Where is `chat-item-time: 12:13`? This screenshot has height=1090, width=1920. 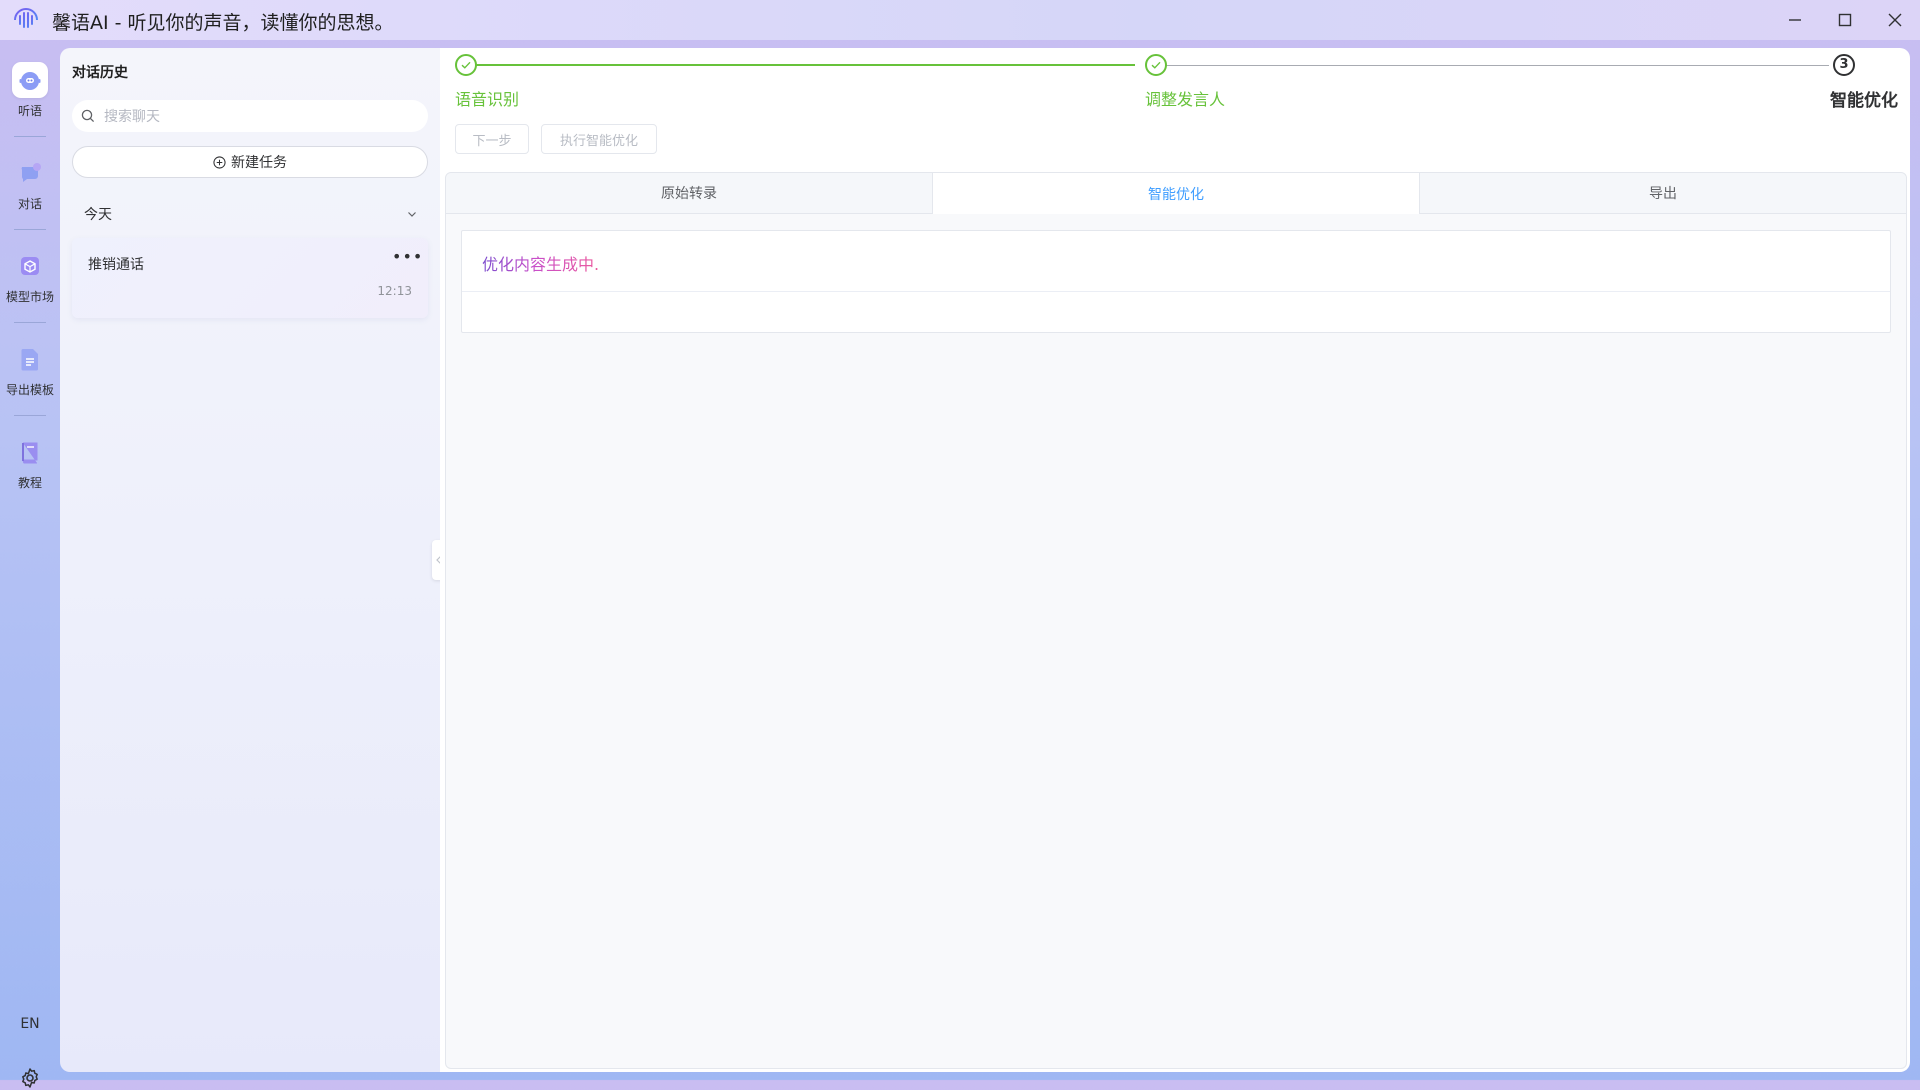 chat-item-time: 12:13 is located at coordinates (394, 291).